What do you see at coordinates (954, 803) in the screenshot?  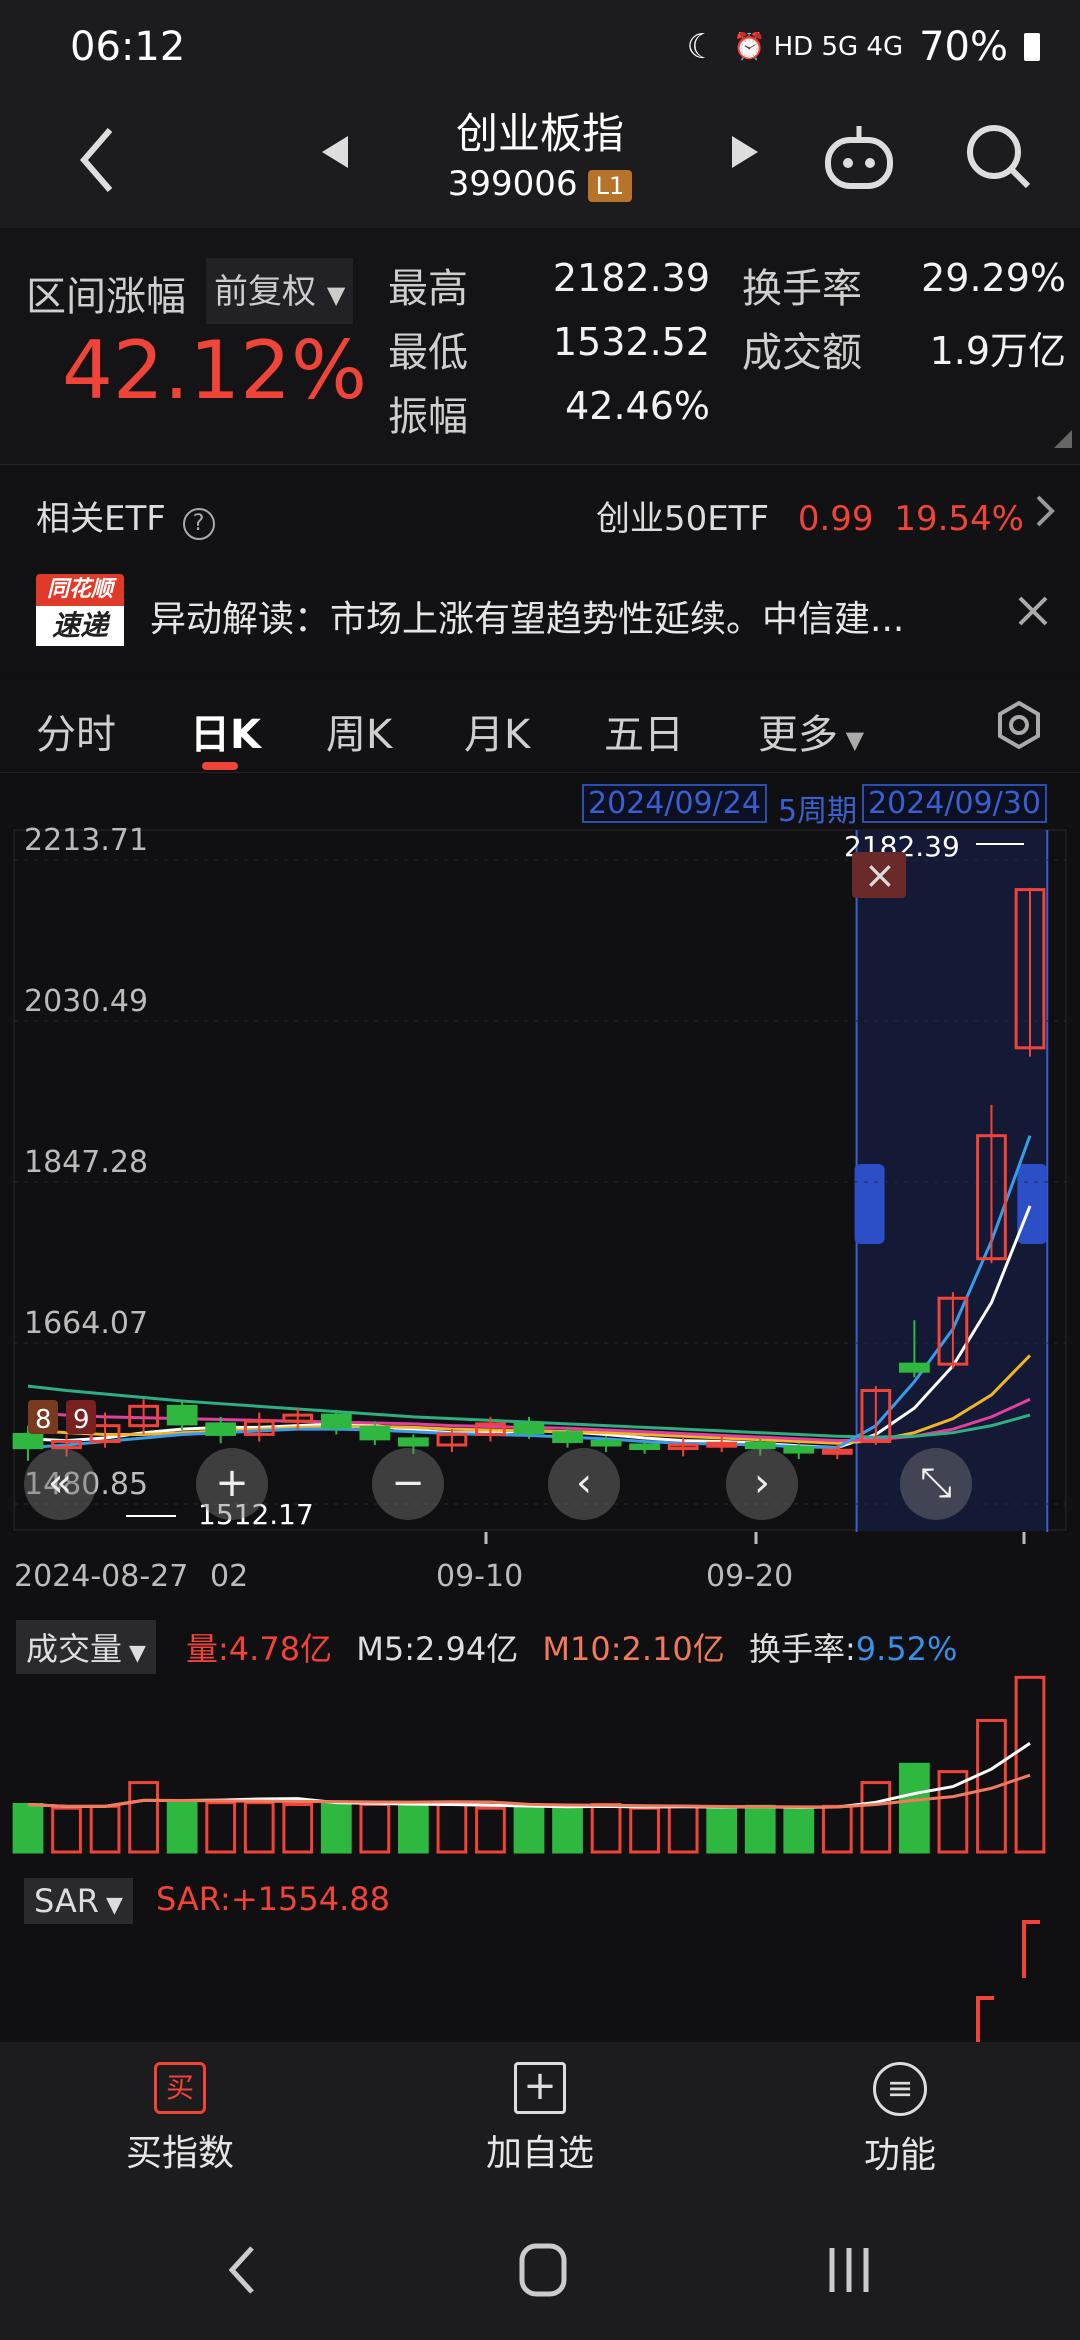 I see `range-end-date: 2024/09/30` at bounding box center [954, 803].